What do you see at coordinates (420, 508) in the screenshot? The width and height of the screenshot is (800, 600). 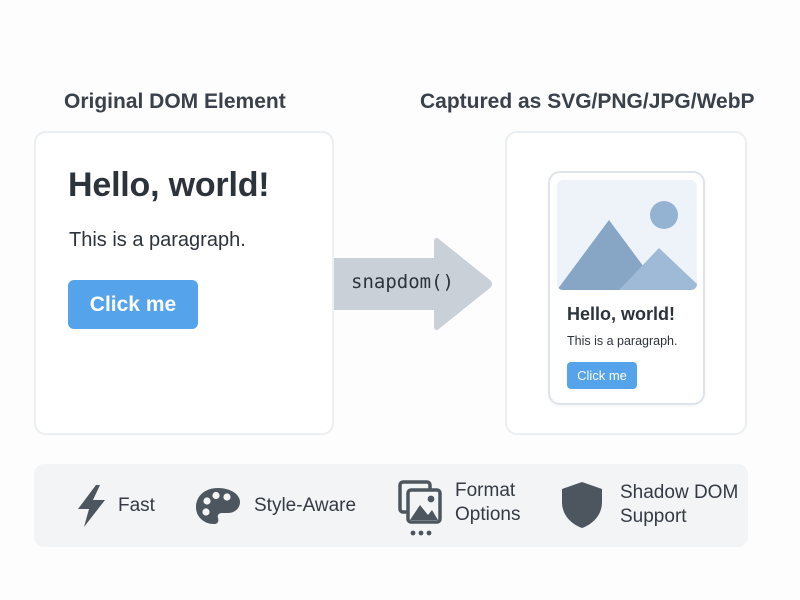 I see `images-icon` at bounding box center [420, 508].